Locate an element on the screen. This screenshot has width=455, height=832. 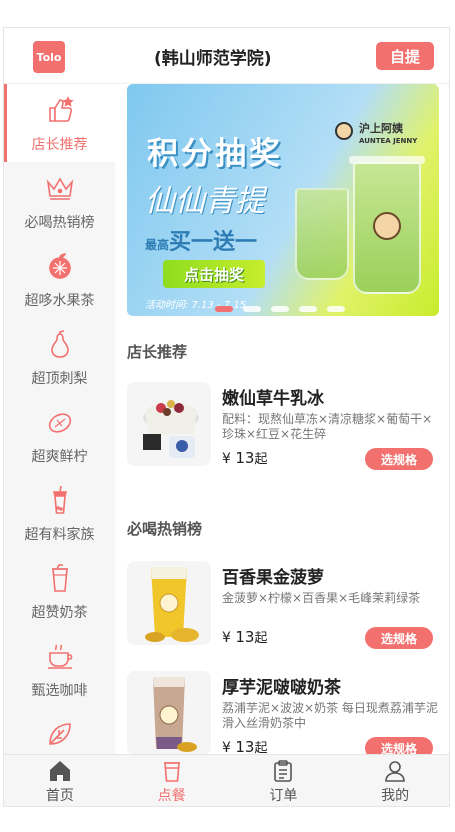
sidebar-item-hot-sellers: 必喝热销榜 is located at coordinates (59, 201).